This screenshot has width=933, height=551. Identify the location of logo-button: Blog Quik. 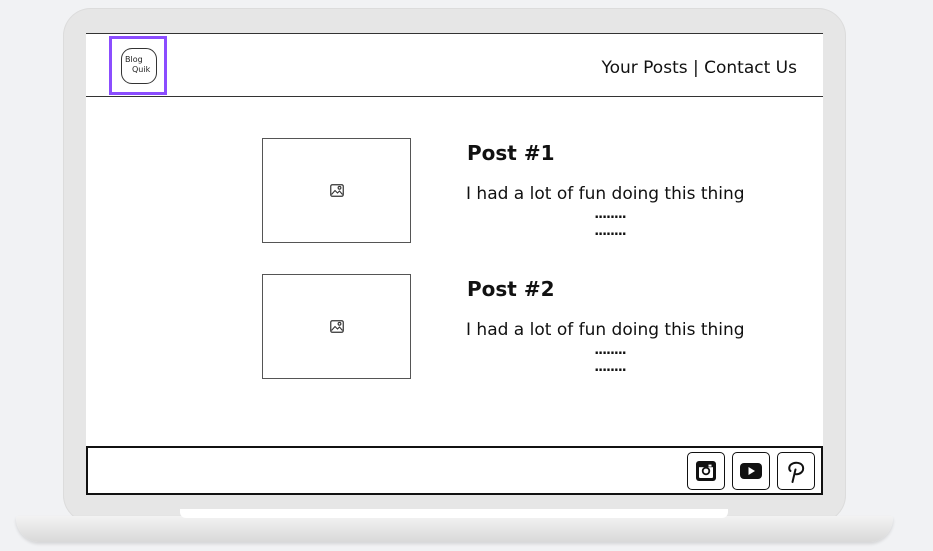
(138, 65).